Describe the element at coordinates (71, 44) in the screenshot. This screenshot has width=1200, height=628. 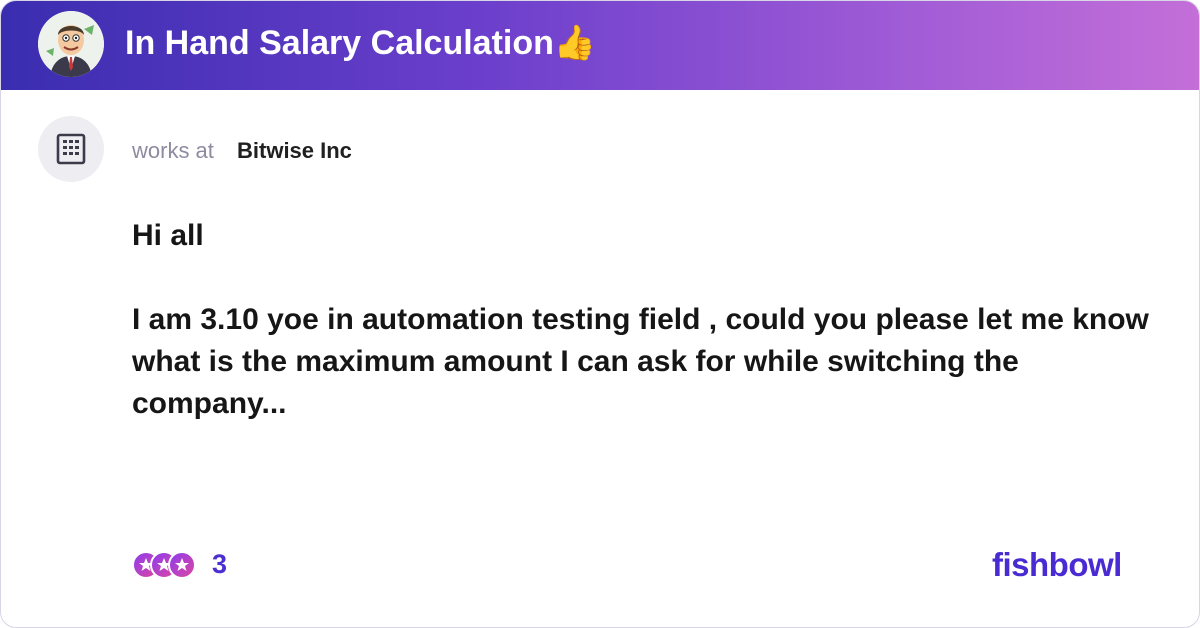
I see `businessman-avatar-icon` at that location.